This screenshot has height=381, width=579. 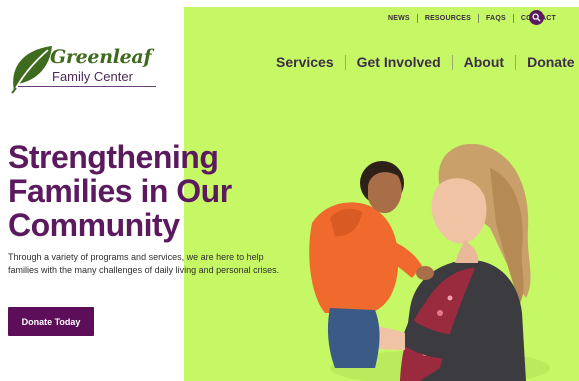 I want to click on site-logo: Greenleaf Family Center, so click(x=82, y=69).